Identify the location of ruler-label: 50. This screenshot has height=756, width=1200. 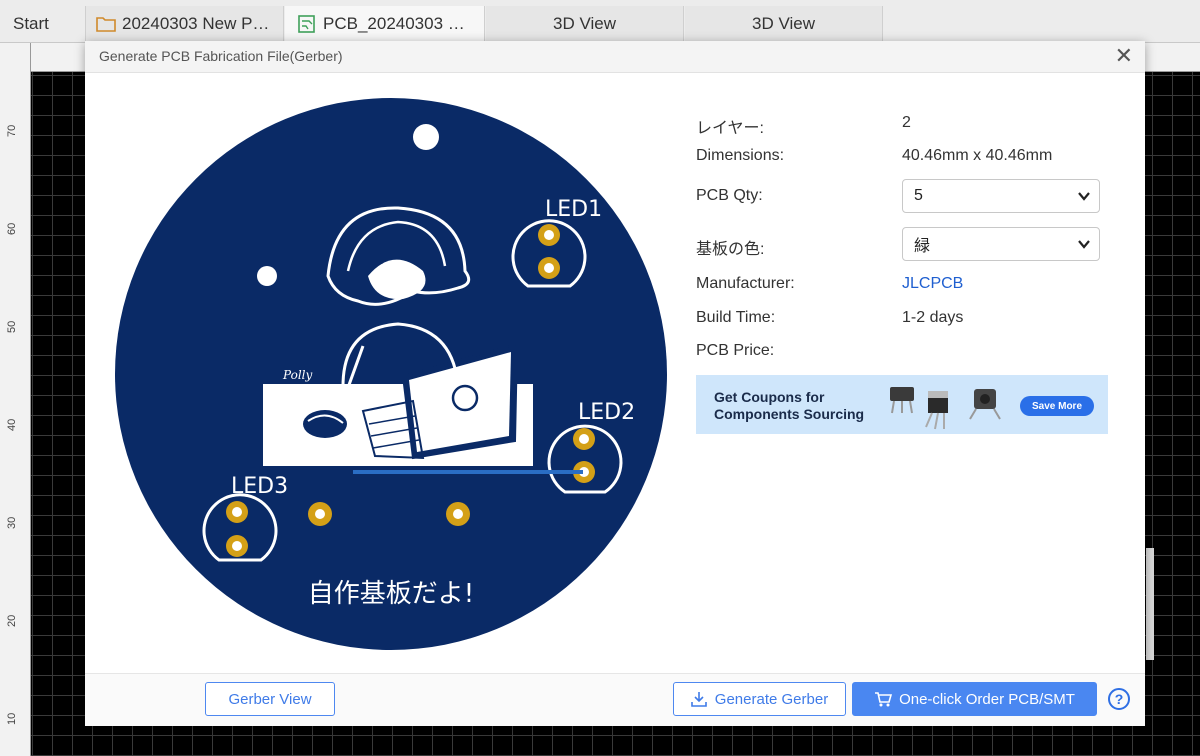
(12, 326).